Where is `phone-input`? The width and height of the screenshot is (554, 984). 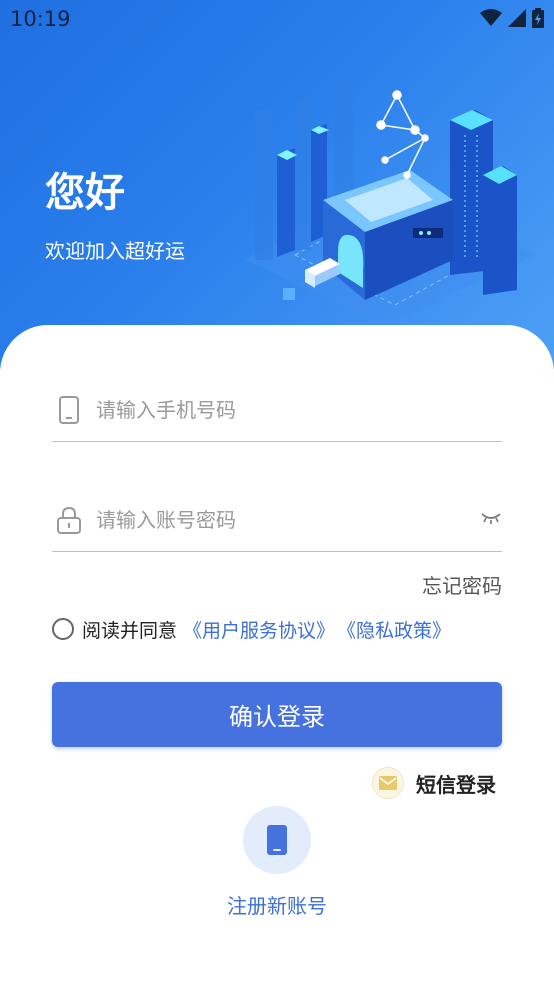
phone-input is located at coordinates (276, 410).